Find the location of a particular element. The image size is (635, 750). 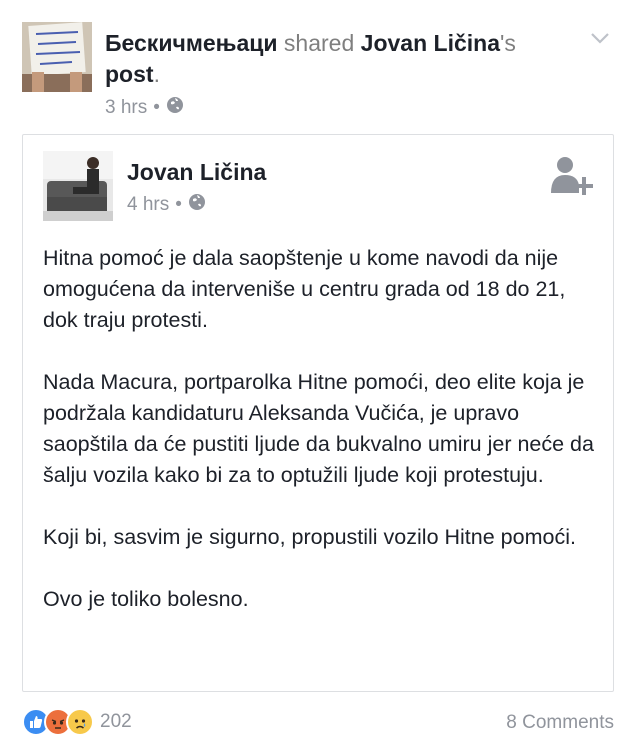

add-friend-icon is located at coordinates (571, 177).